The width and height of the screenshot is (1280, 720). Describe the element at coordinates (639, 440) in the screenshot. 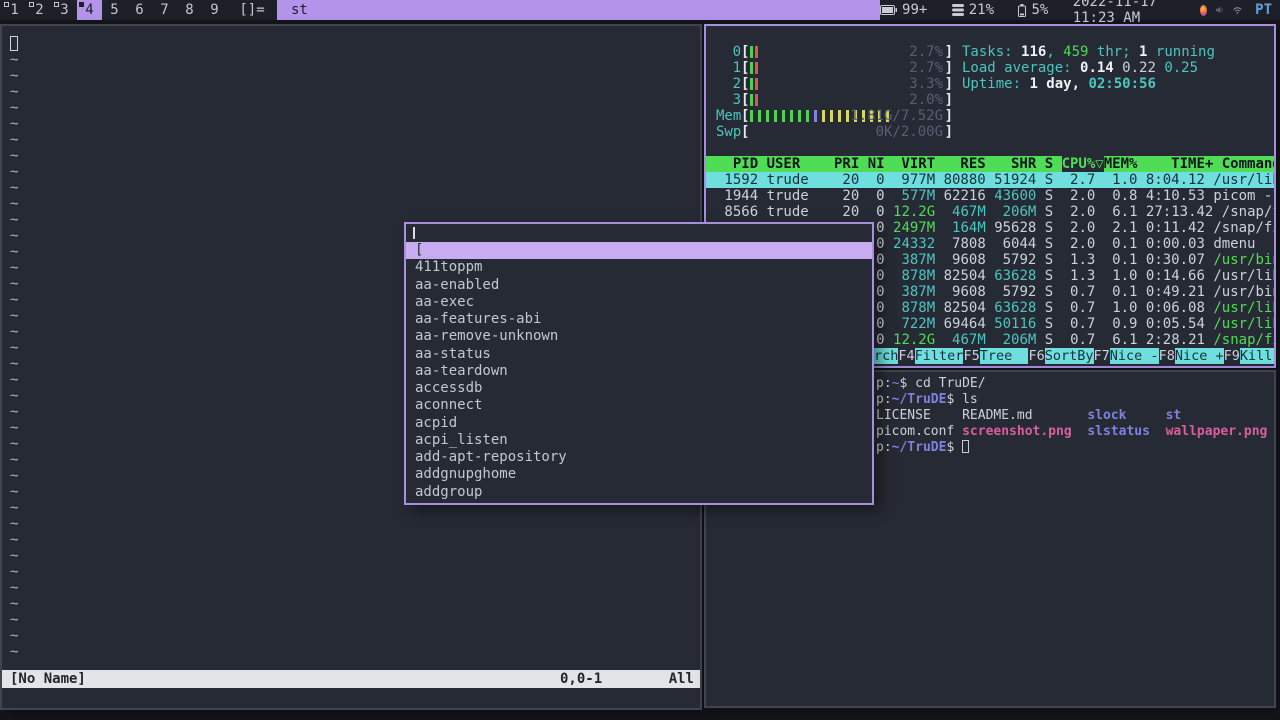

I see `dmenu-item: acpi_listen` at that location.